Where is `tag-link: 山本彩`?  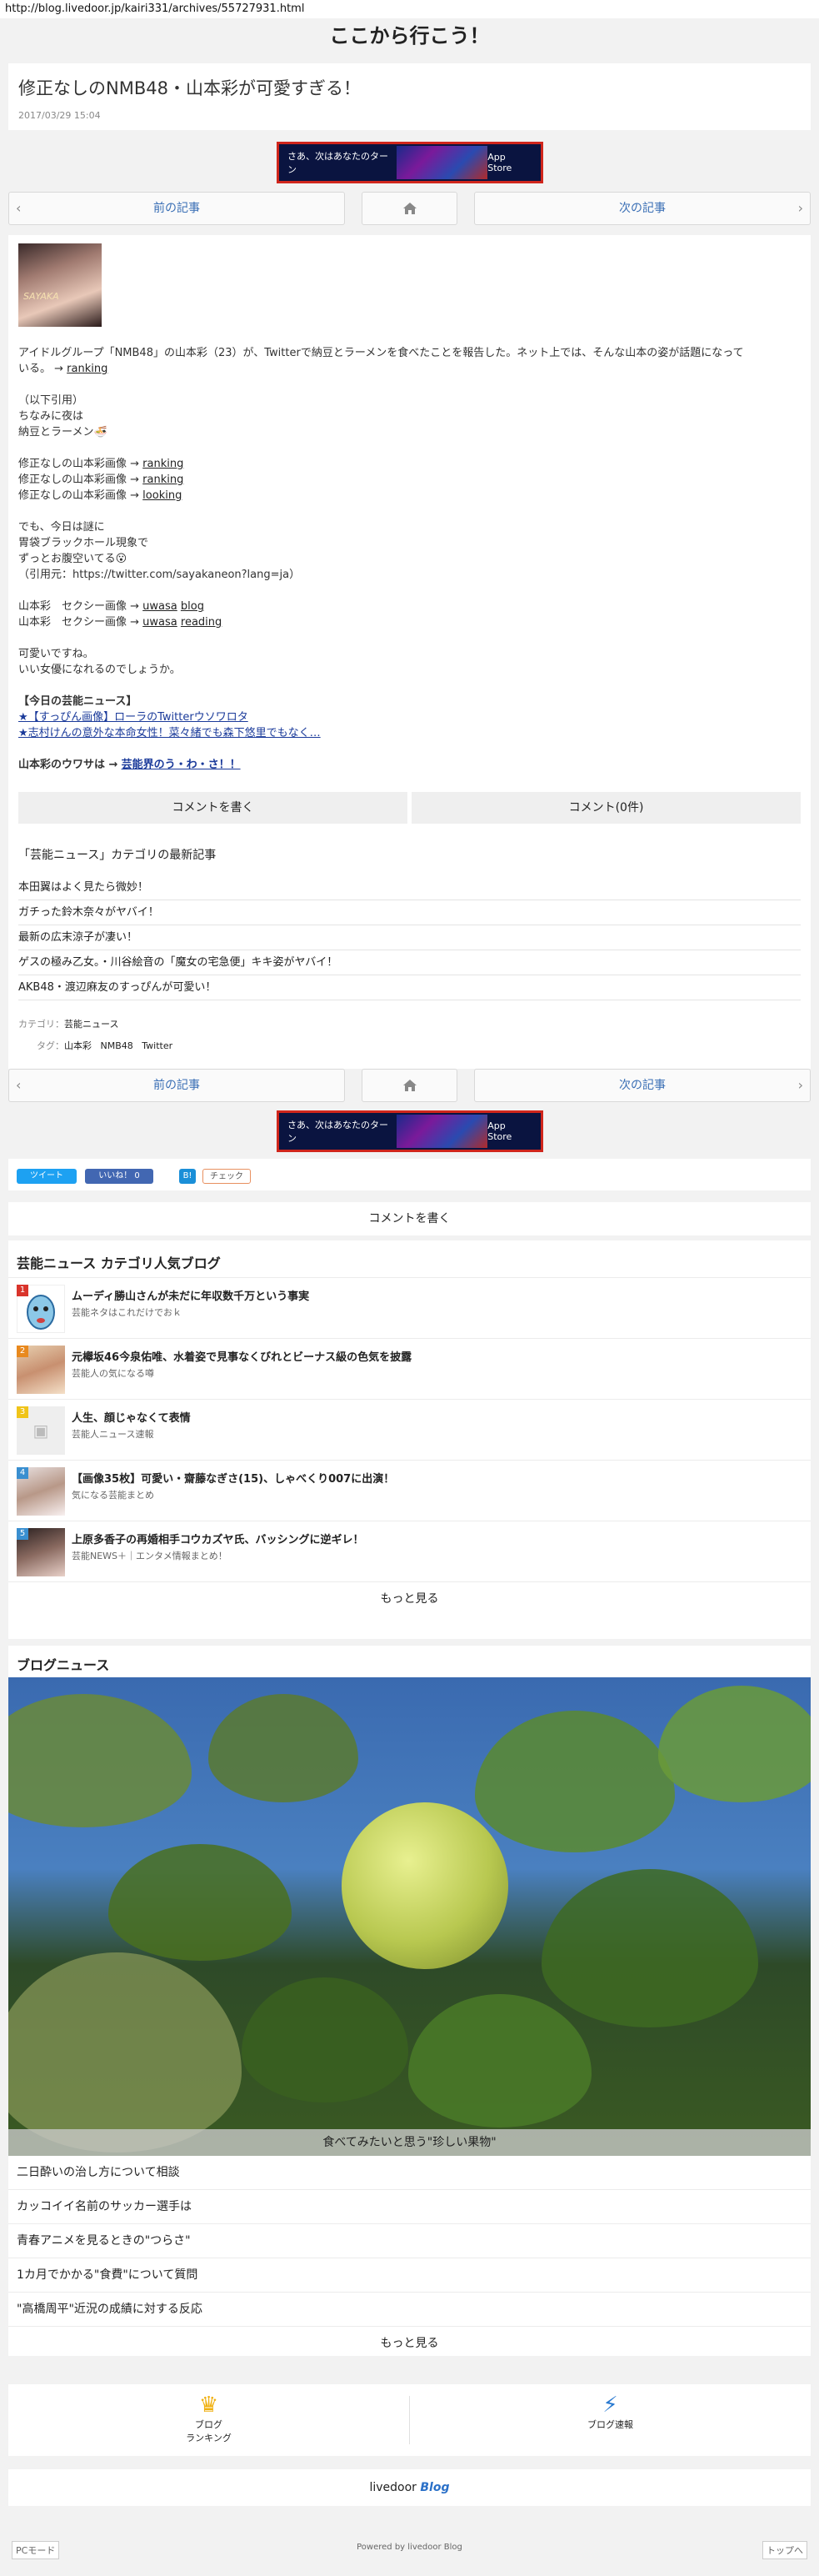 tag-link: 山本彩 is located at coordinates (78, 1045).